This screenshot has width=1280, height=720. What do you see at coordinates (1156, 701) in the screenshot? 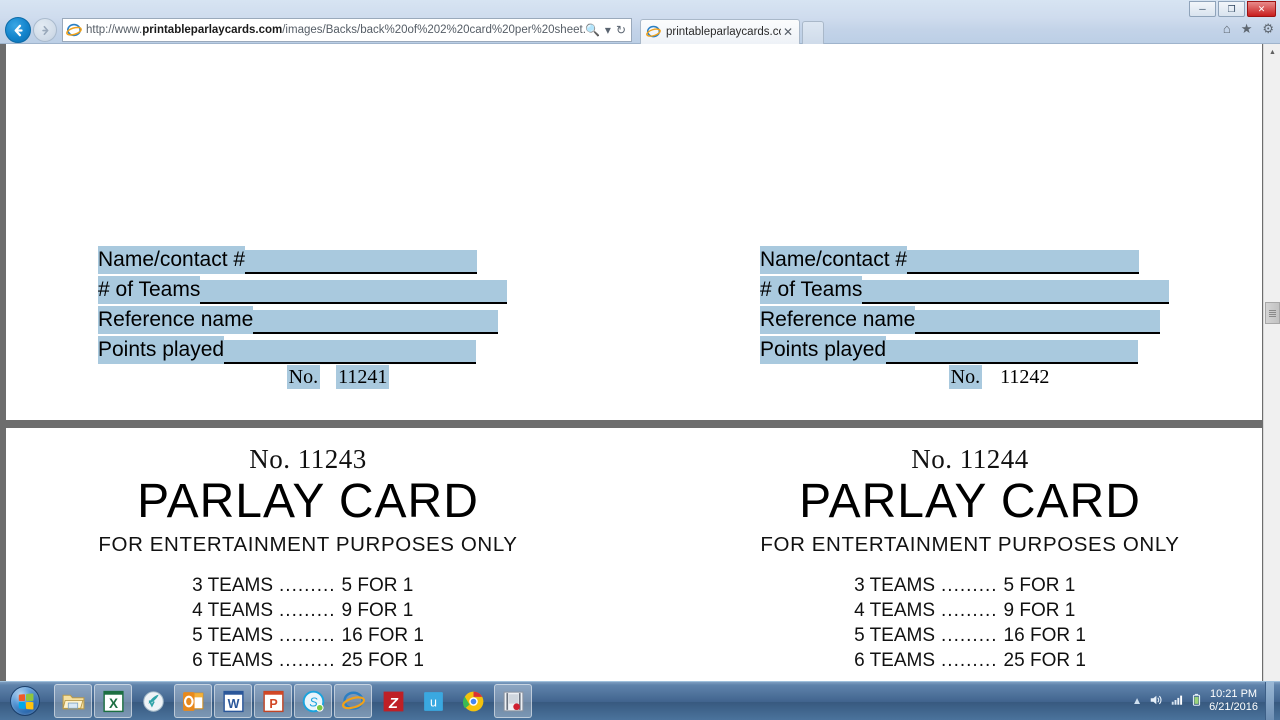
I see `volume-icon` at bounding box center [1156, 701].